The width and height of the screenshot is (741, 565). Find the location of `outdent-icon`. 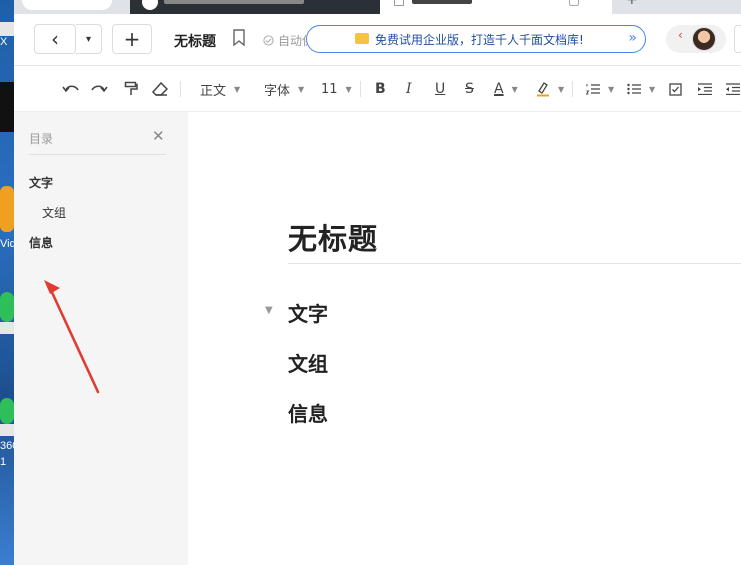

outdent-icon is located at coordinates (733, 89).